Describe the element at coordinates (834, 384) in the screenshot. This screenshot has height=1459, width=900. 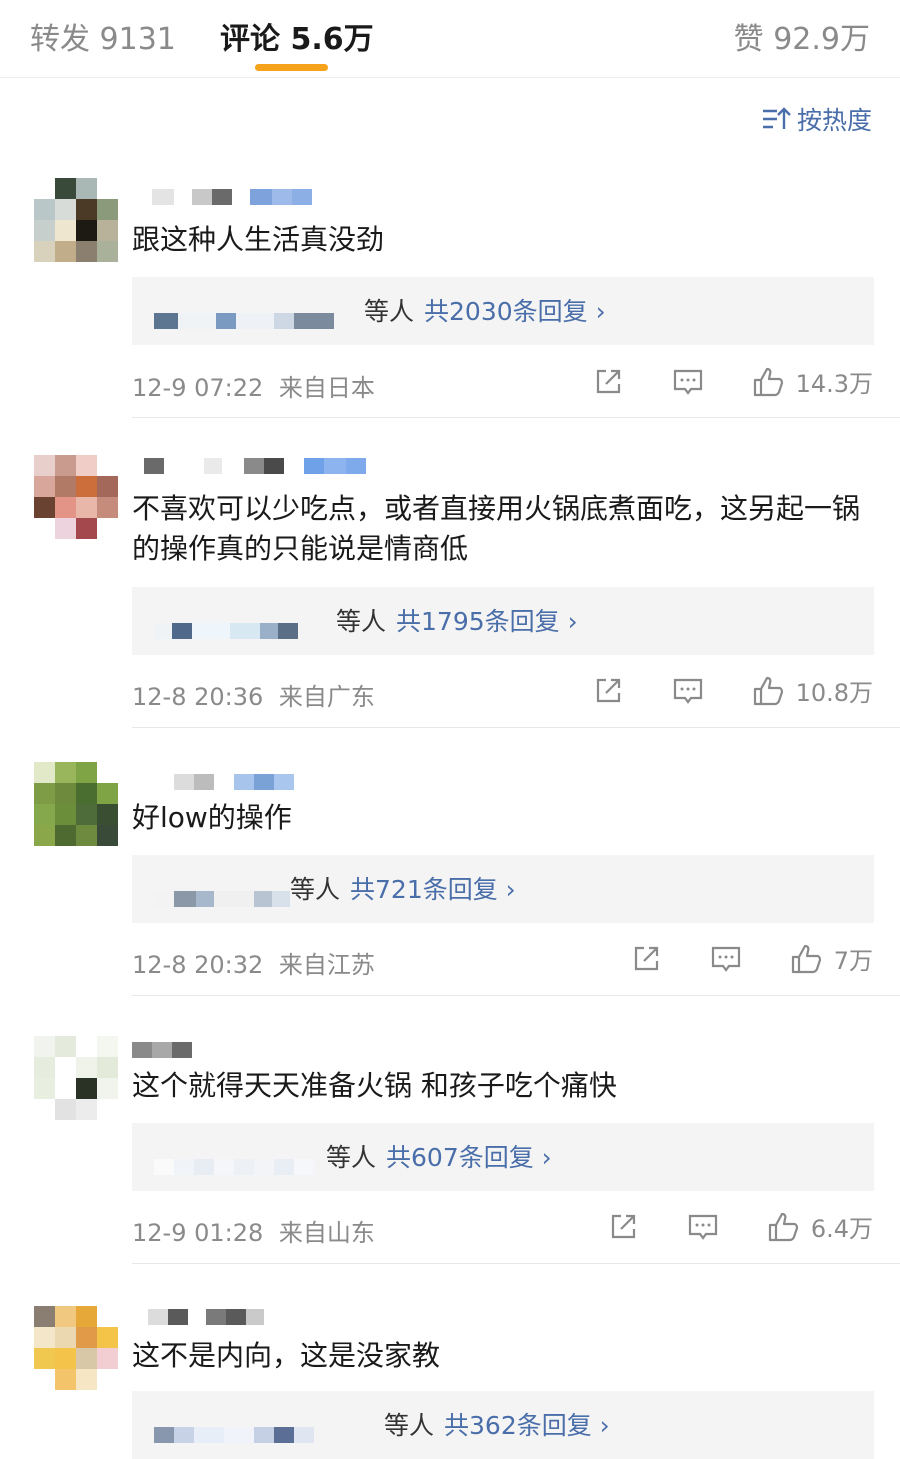
I see `like-count: 14.3万` at that location.